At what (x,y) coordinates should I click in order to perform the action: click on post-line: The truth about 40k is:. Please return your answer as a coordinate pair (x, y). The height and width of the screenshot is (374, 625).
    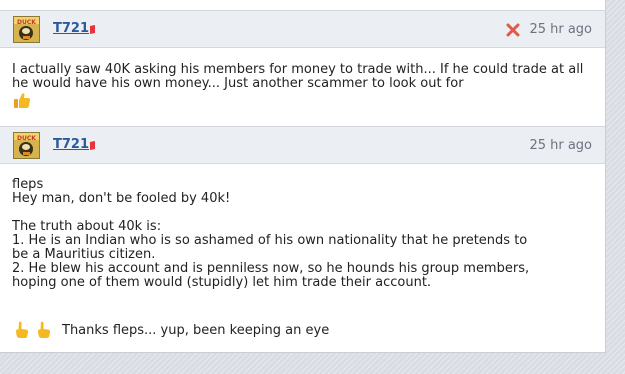
    Looking at the image, I should click on (87, 226).